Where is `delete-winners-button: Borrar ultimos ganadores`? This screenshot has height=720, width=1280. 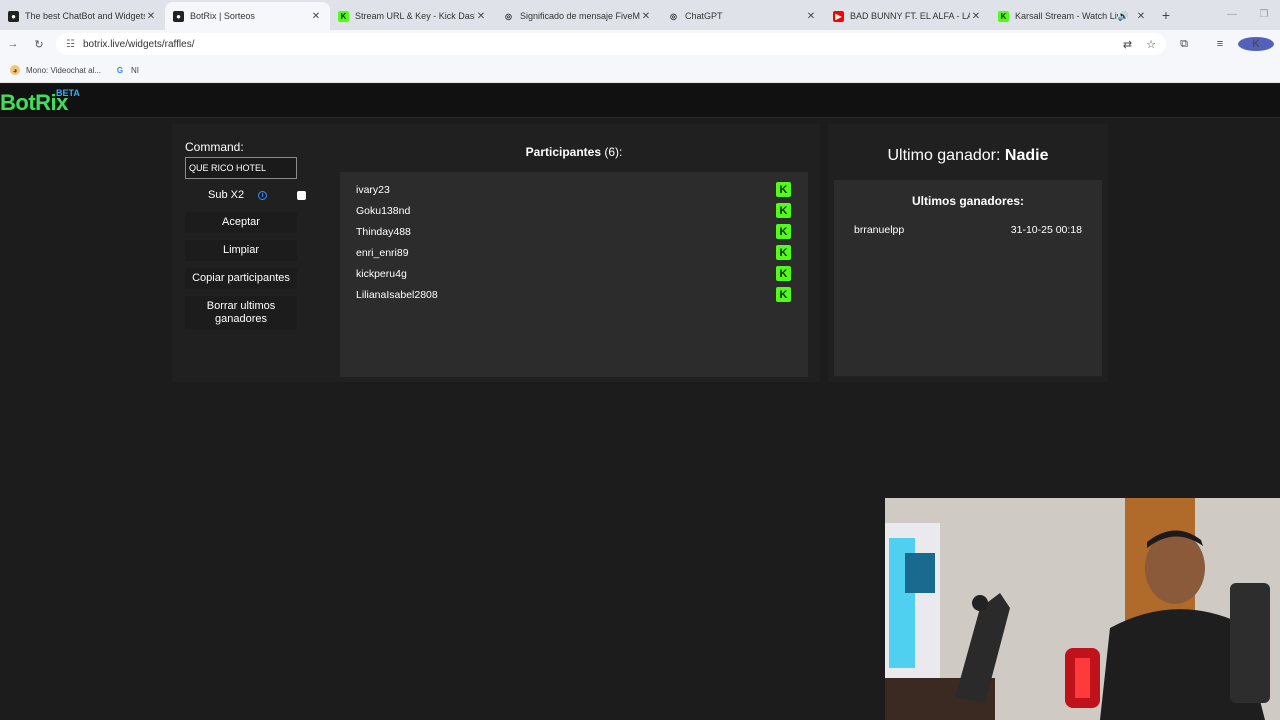
delete-winners-button: Borrar ultimos ganadores is located at coordinates (241, 313).